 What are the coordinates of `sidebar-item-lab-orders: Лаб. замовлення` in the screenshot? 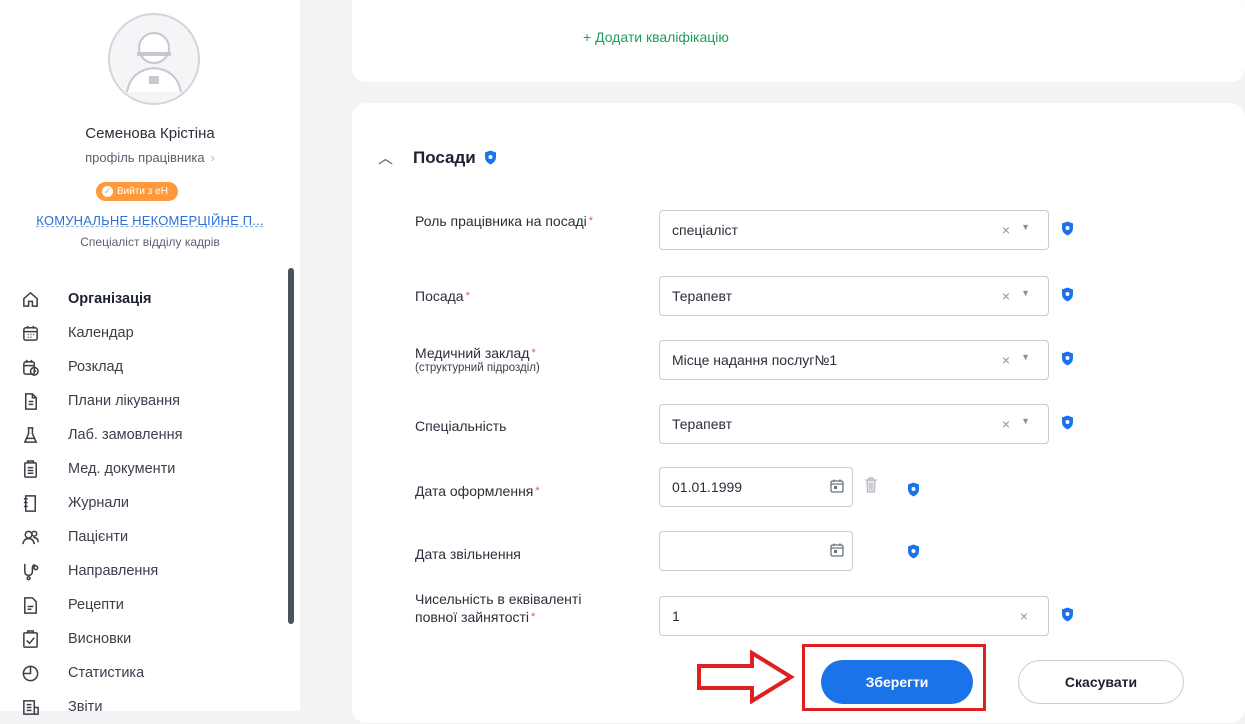 It's located at (101, 435).